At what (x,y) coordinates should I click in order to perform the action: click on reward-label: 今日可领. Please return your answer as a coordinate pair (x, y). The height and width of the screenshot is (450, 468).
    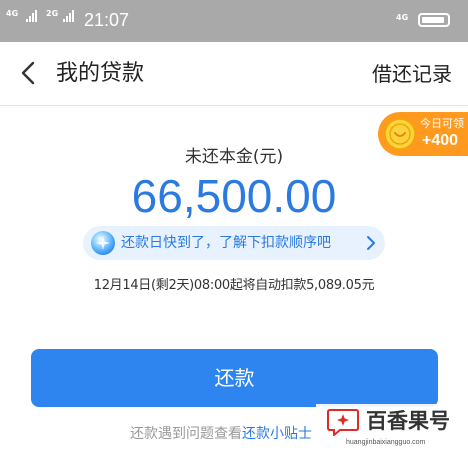
    Looking at the image, I should click on (442, 123).